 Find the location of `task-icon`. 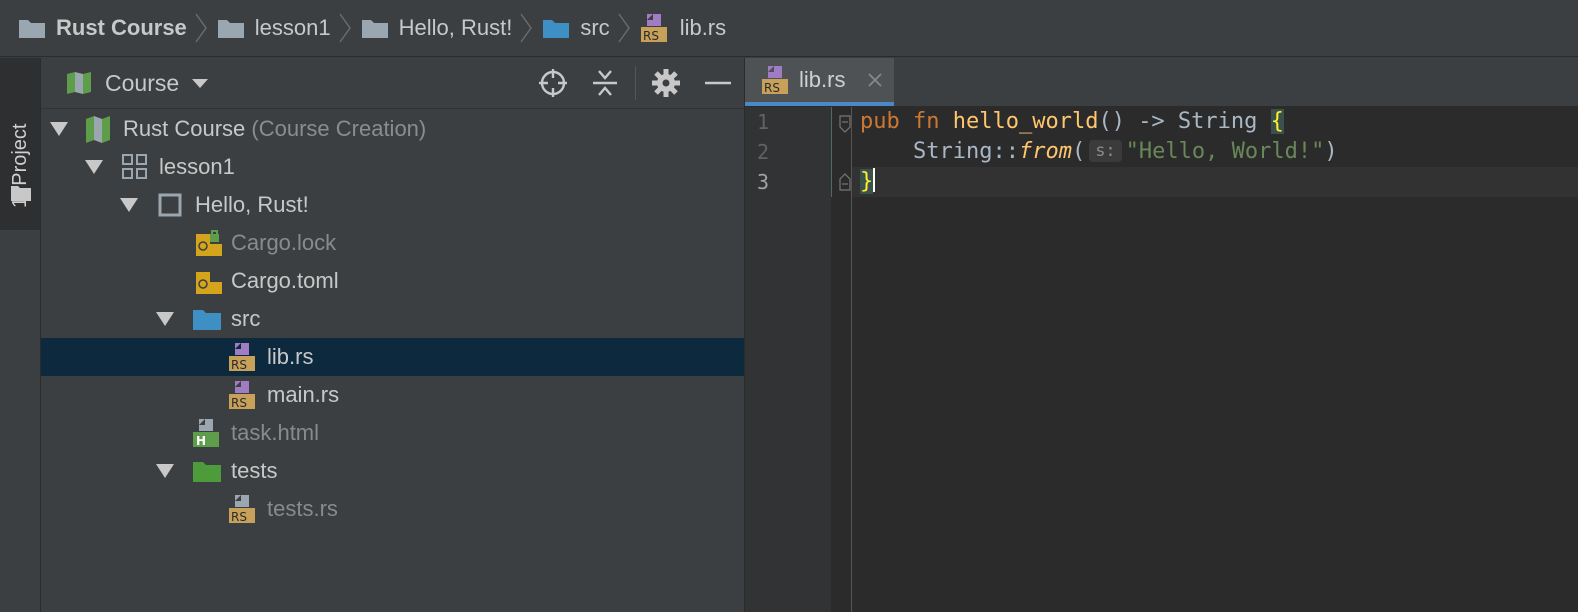

task-icon is located at coordinates (170, 205).